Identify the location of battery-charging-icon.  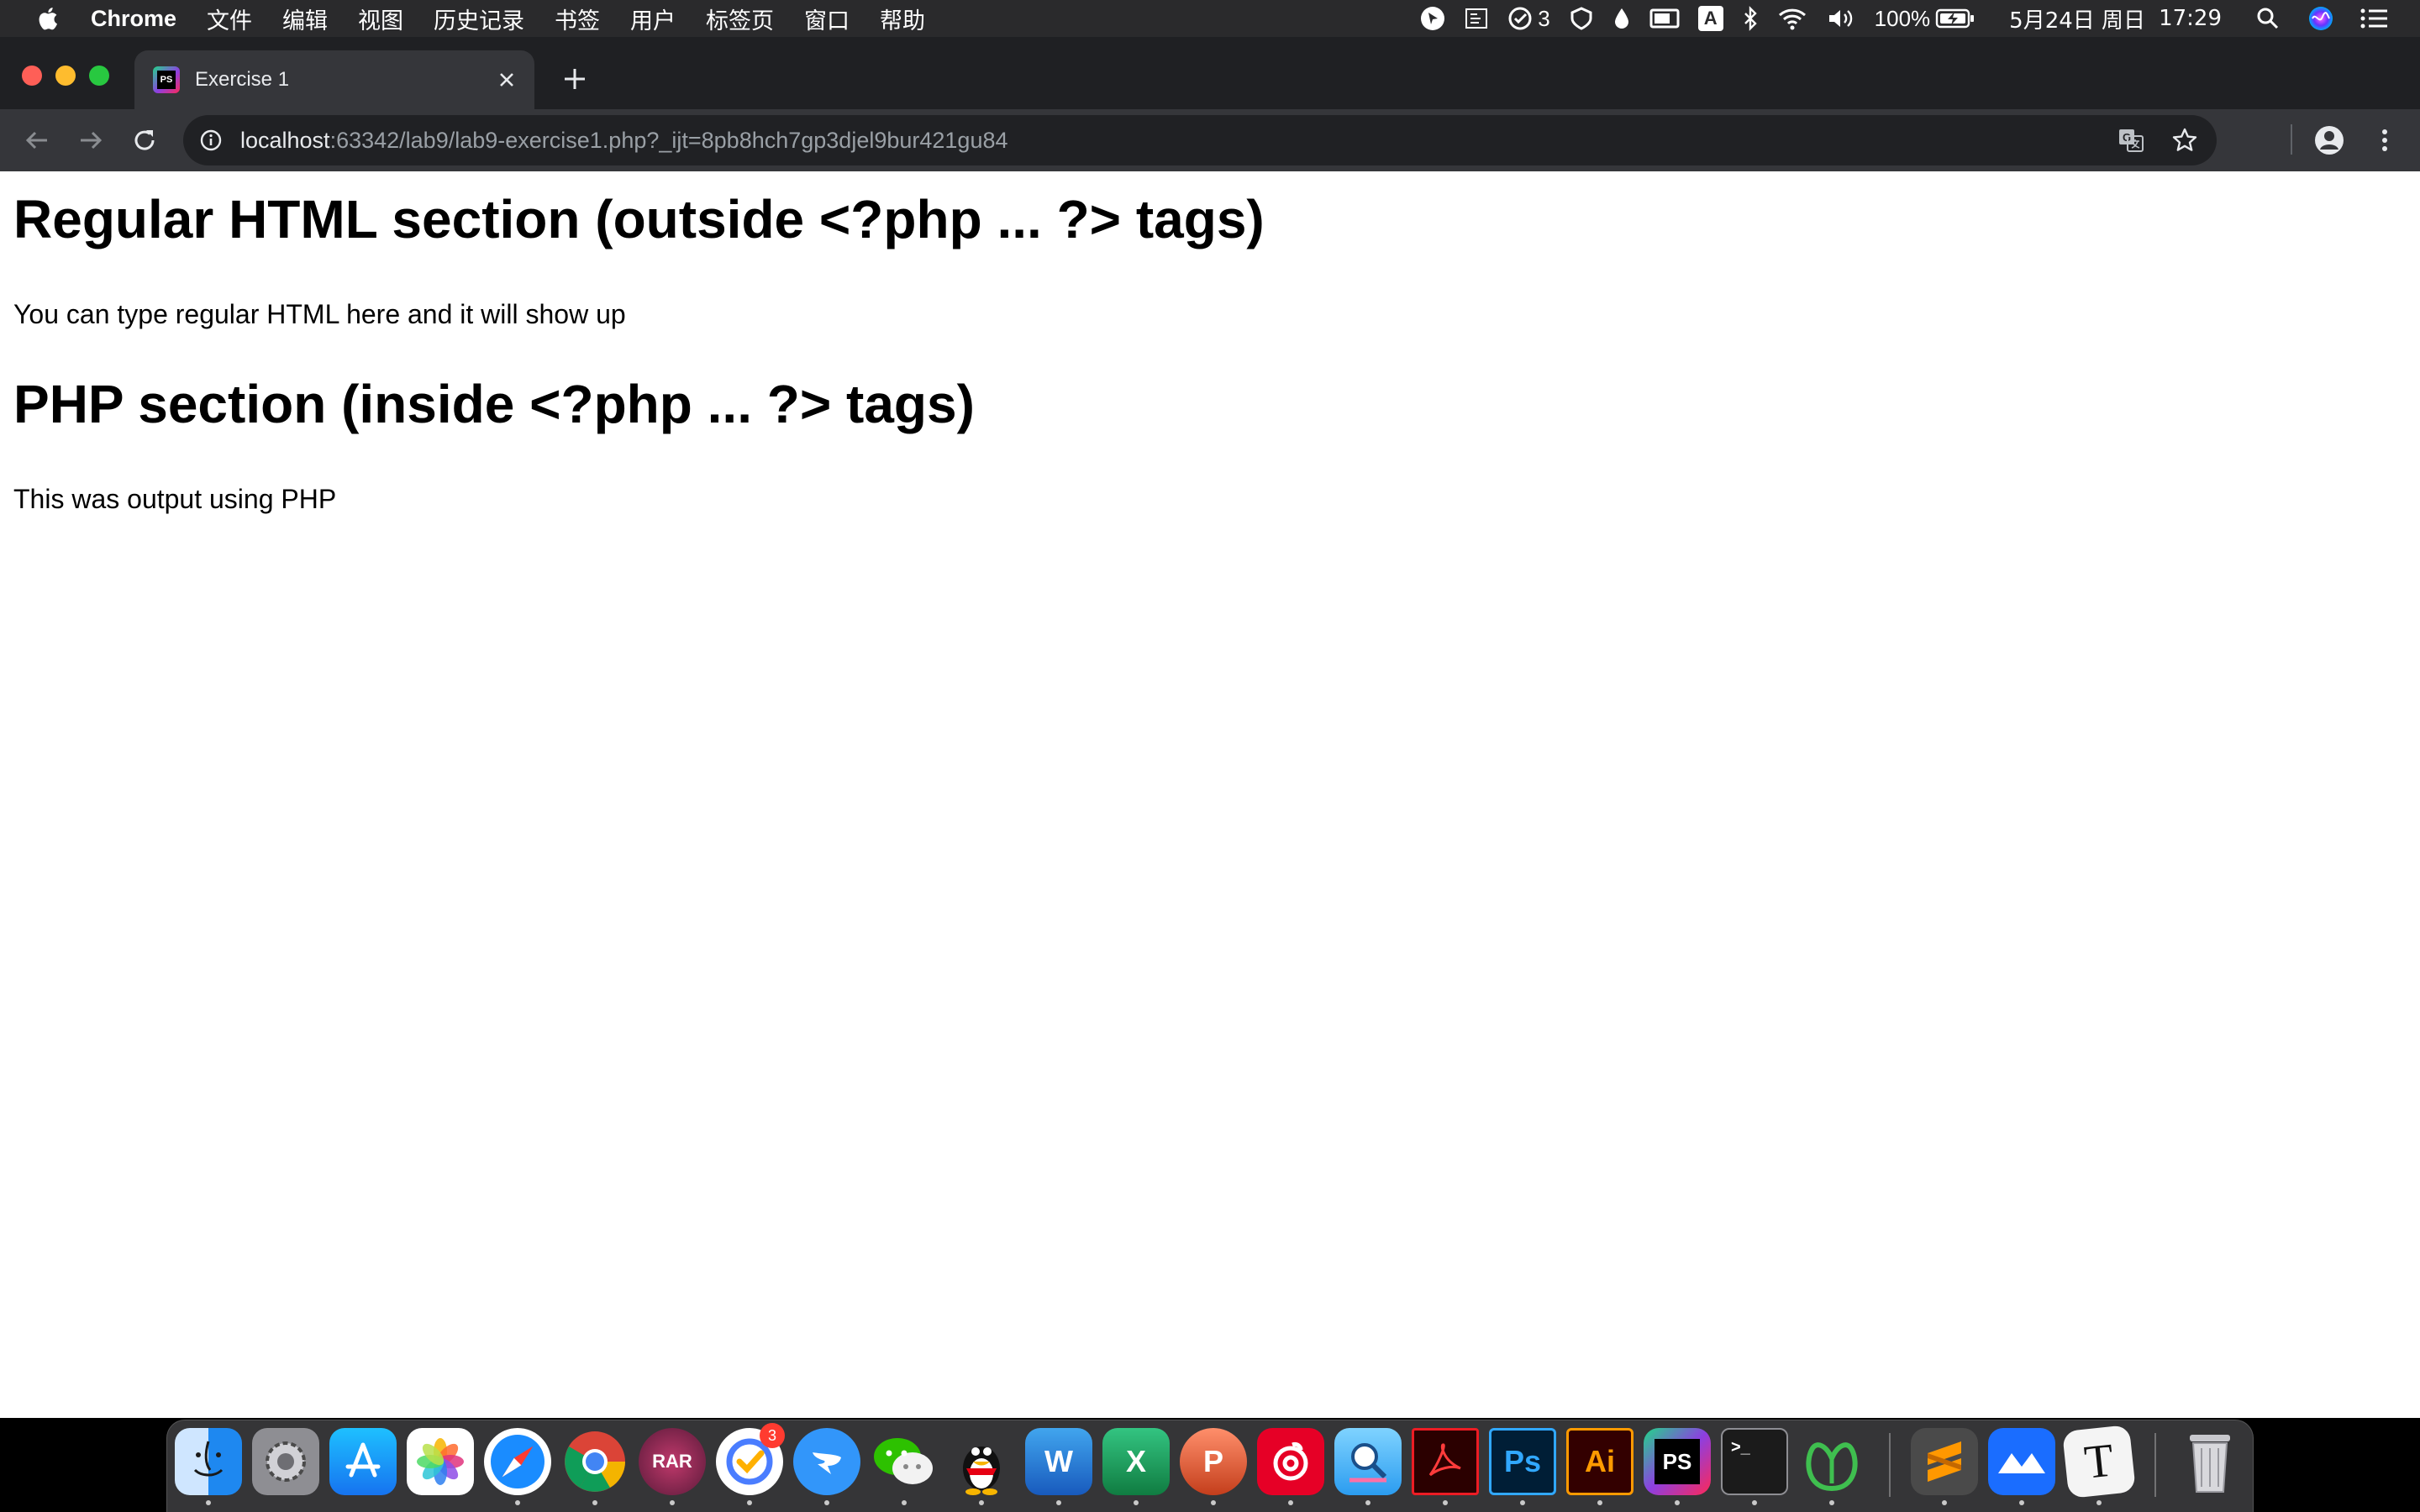
(1955, 18).